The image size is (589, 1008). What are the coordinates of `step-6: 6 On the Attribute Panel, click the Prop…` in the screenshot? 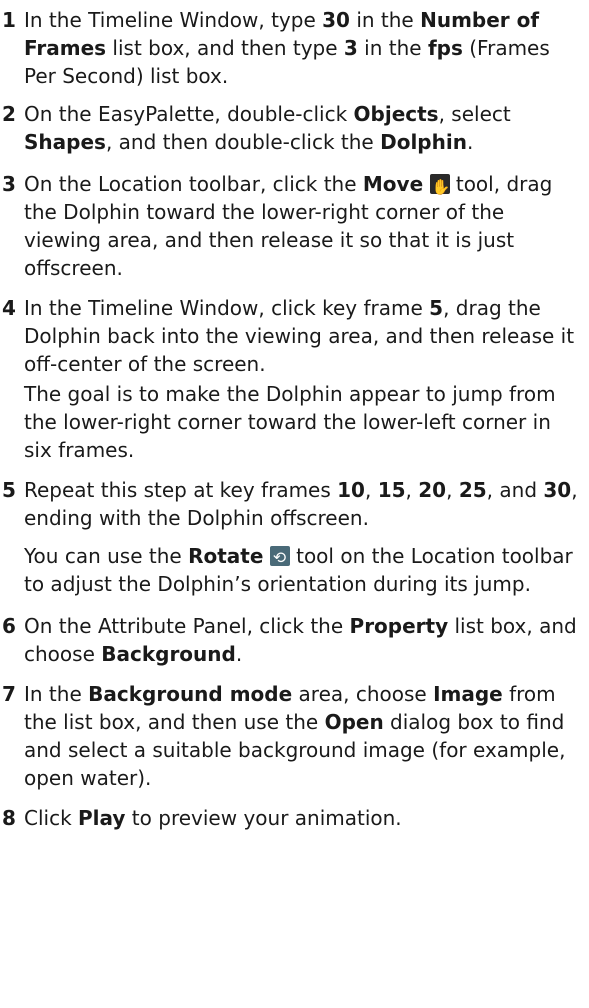 It's located at (294, 640).